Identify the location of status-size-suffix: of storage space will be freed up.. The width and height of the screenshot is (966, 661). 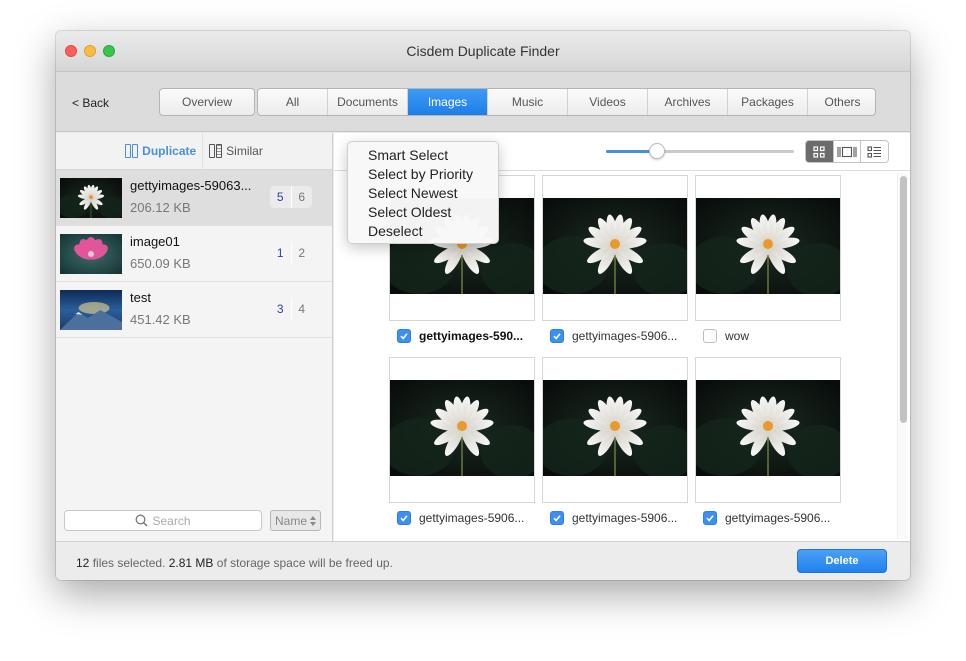
(303, 563).